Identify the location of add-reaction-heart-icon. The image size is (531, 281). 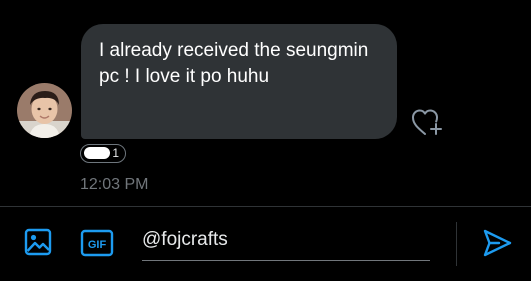
(427, 122).